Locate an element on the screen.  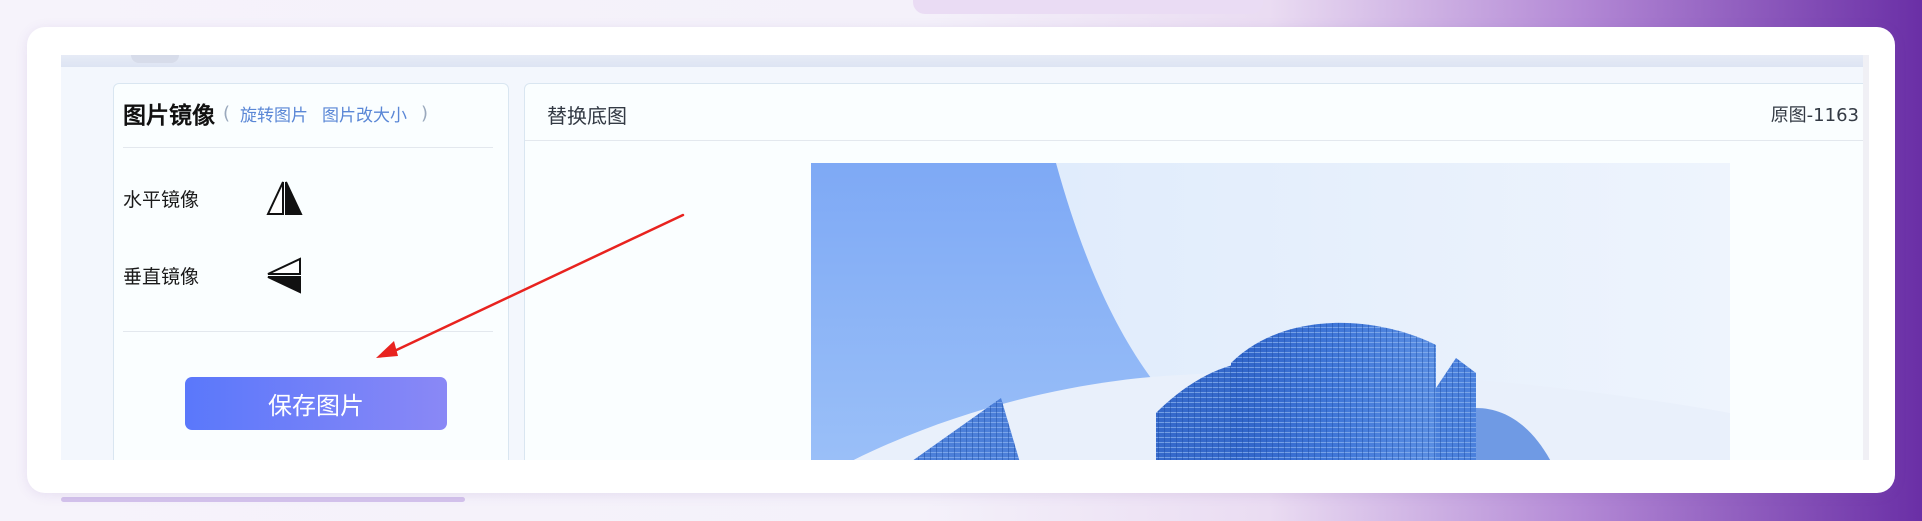
horizontal-mirror-label: 水平镜像 is located at coordinates (161, 199).